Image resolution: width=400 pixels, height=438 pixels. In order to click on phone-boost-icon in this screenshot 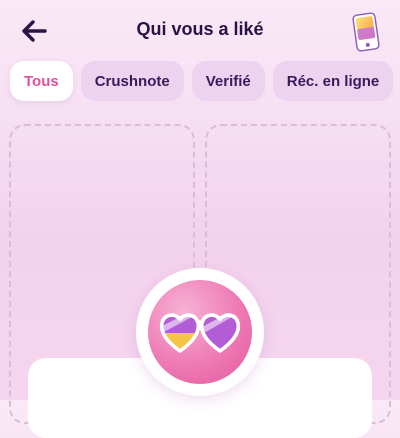, I will do `click(366, 32)`.